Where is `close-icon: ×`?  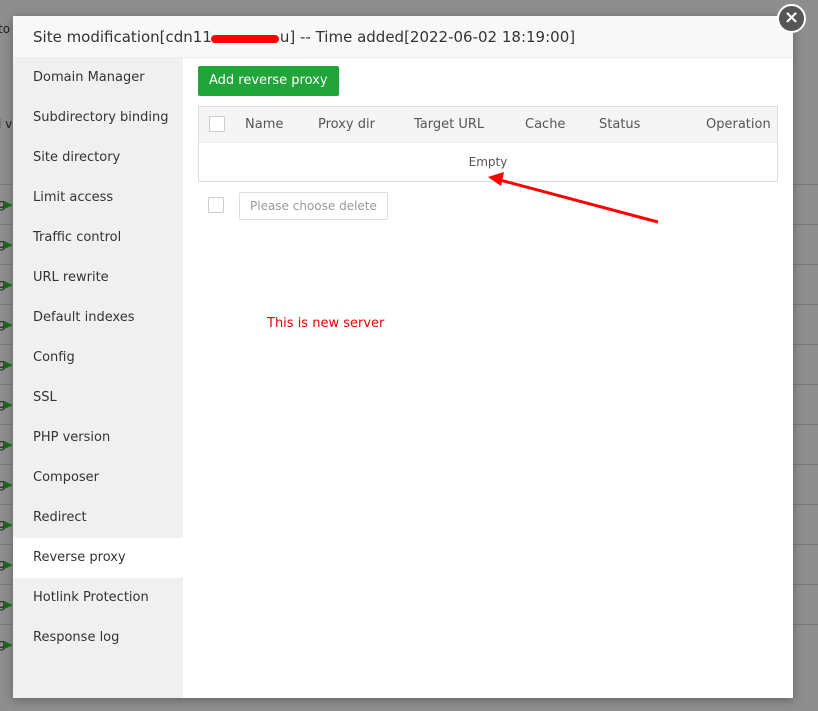 close-icon: × is located at coordinates (791, 18).